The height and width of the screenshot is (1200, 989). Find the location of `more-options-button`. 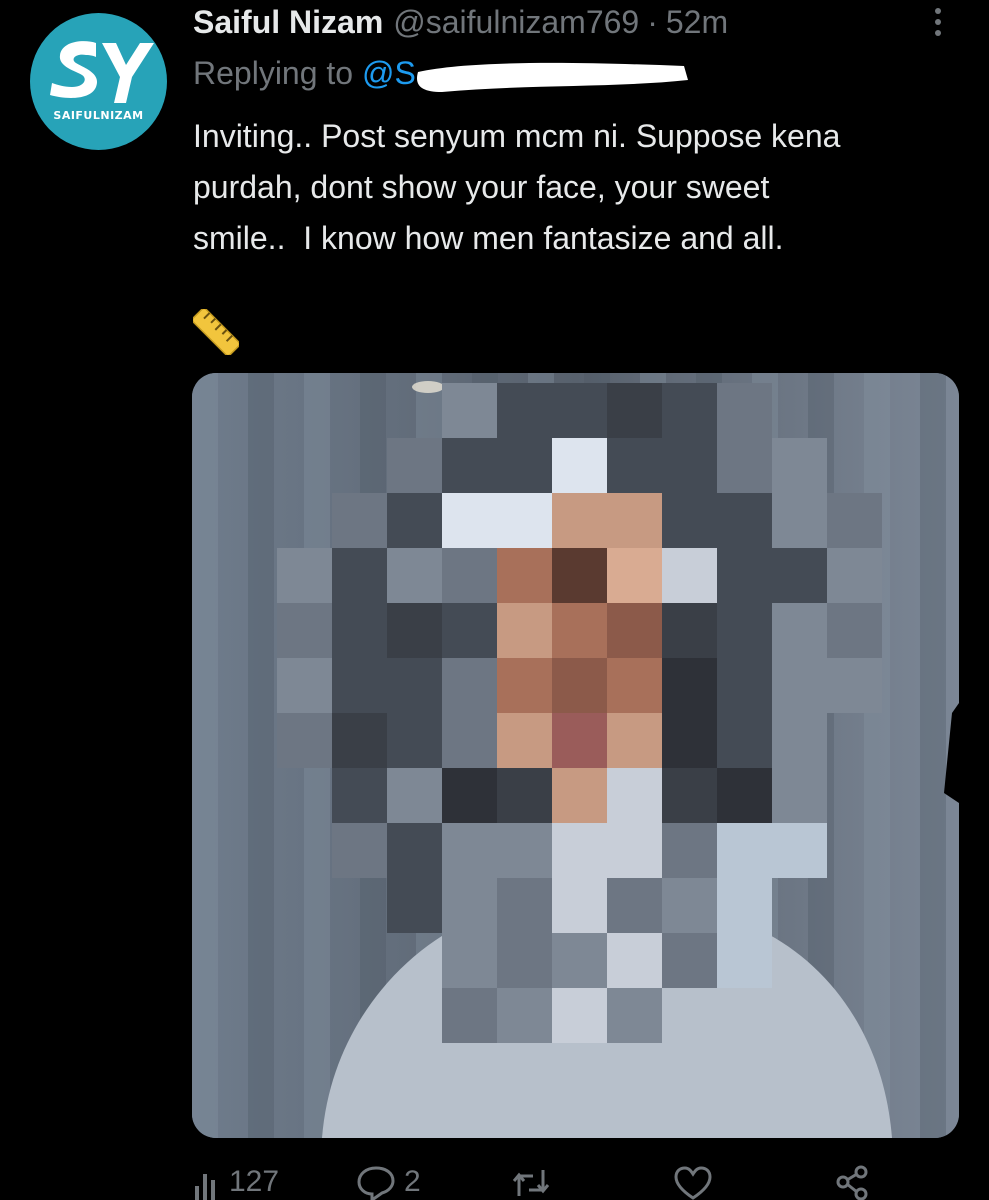

more-options-button is located at coordinates (938, 22).